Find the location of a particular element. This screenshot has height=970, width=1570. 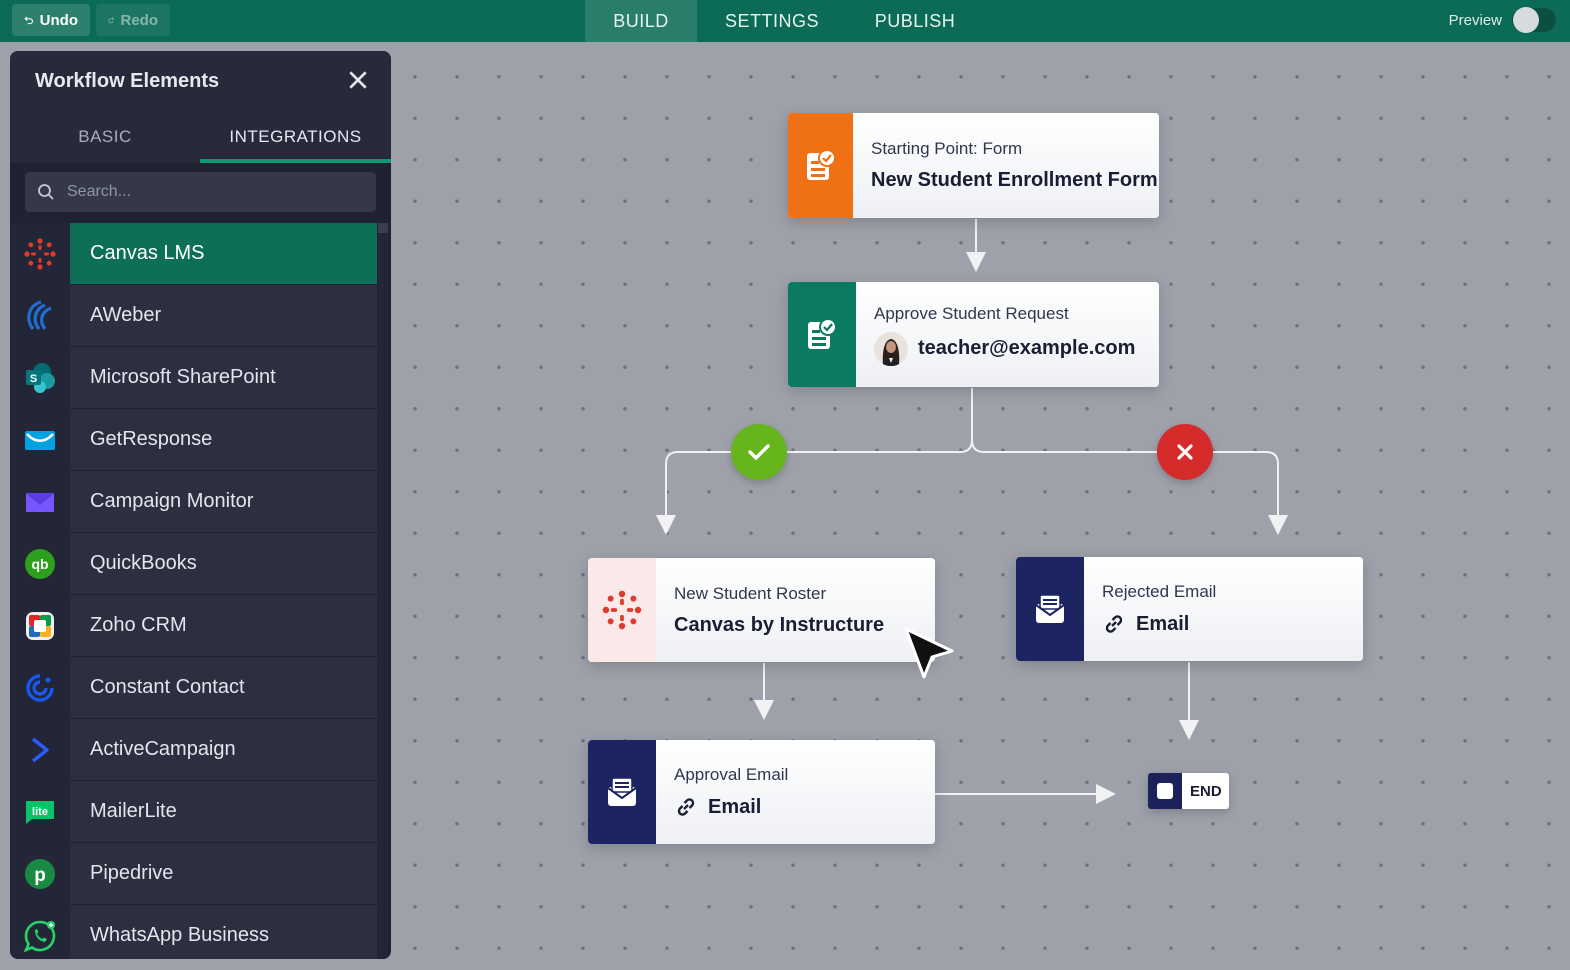

sidebar-item-sharepoint: S Microsoft SharePoint is located at coordinates (200, 378).